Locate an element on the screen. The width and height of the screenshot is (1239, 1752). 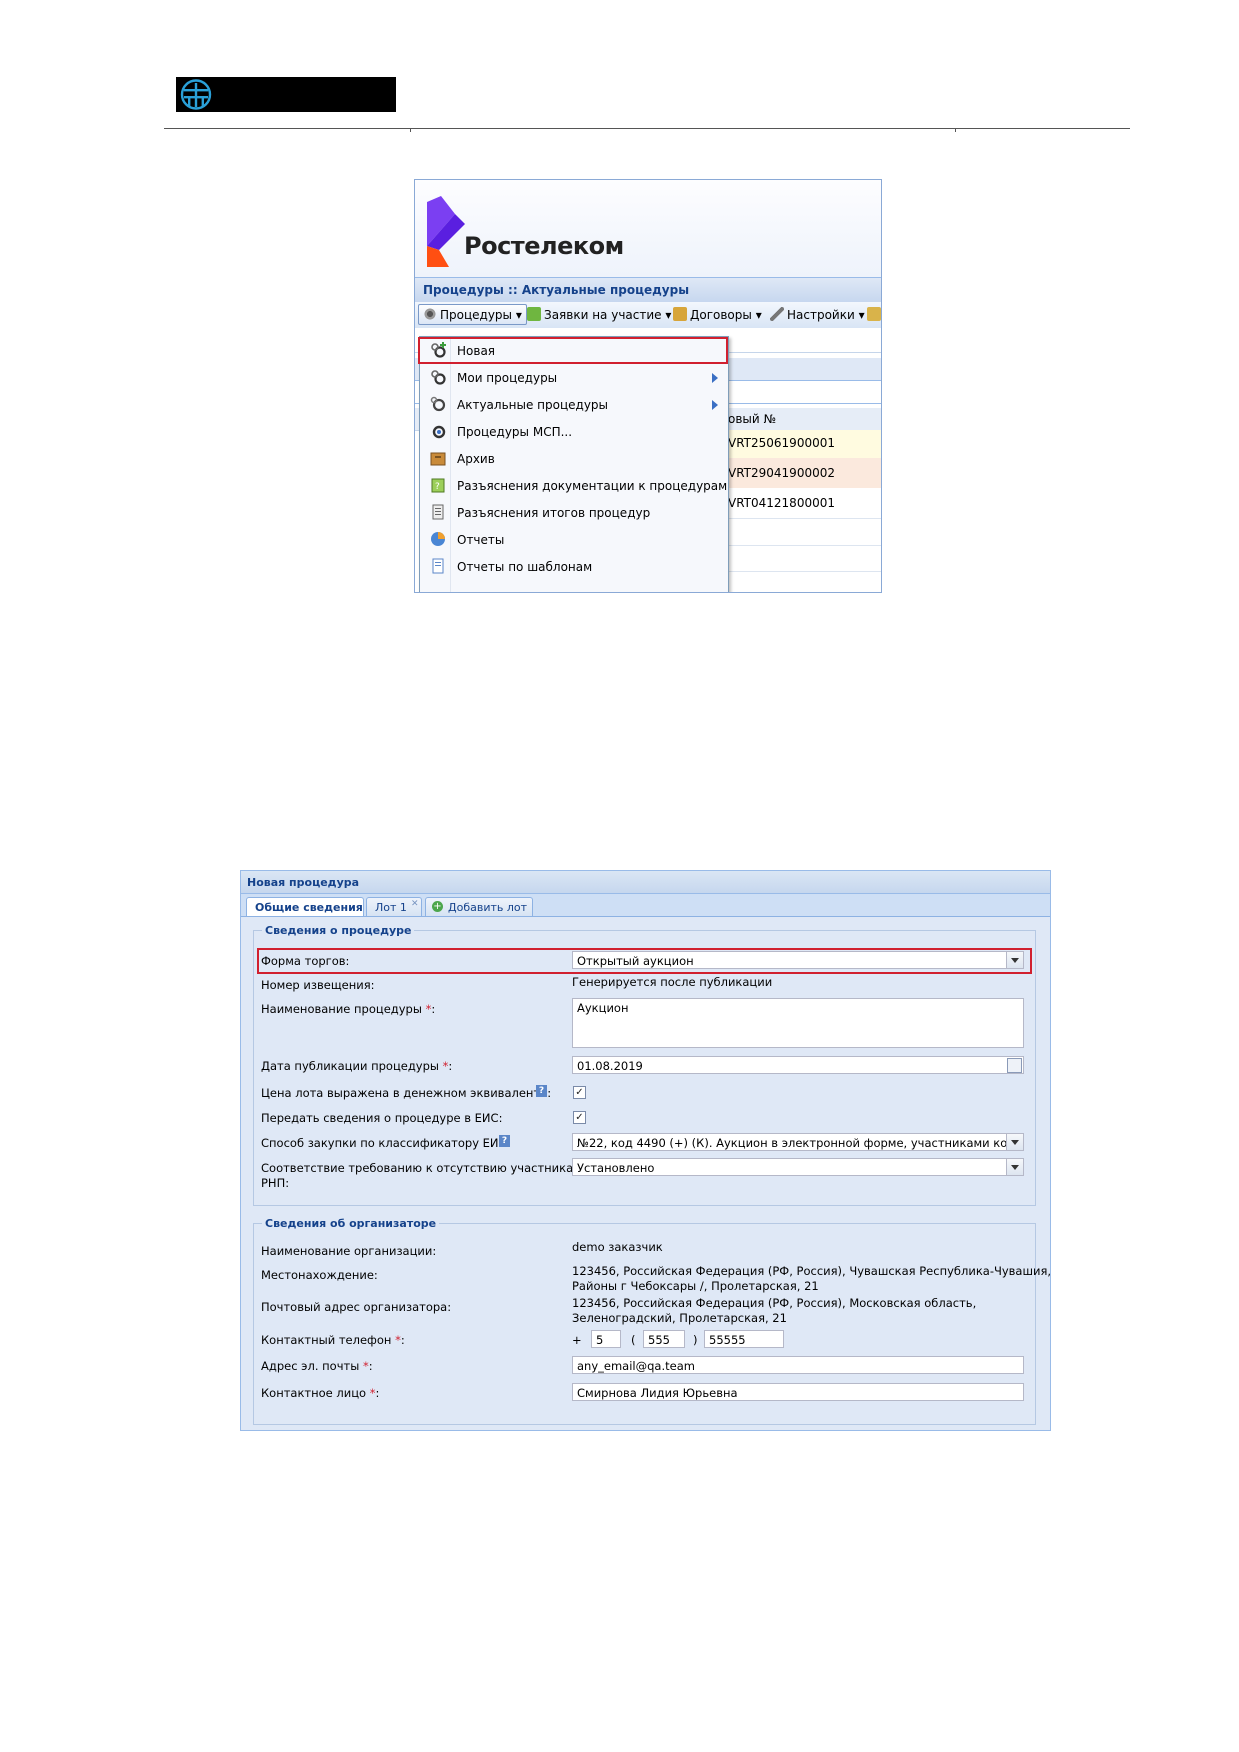
notice-number-value: Генерируется после публикации is located at coordinates (672, 982).